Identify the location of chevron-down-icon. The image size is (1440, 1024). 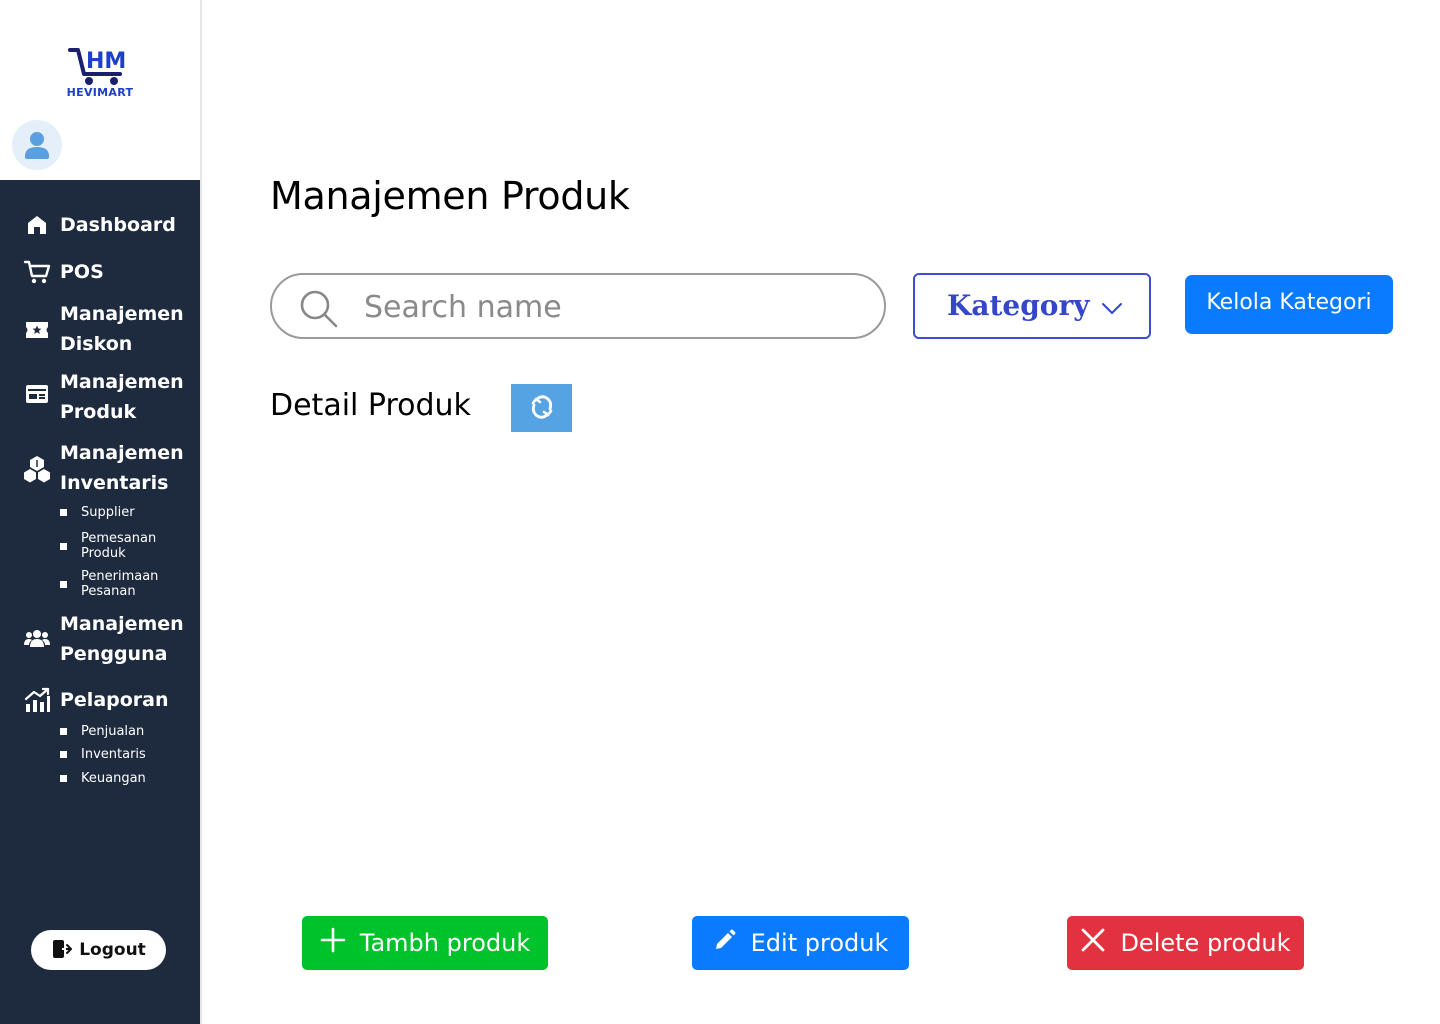
(1112, 308).